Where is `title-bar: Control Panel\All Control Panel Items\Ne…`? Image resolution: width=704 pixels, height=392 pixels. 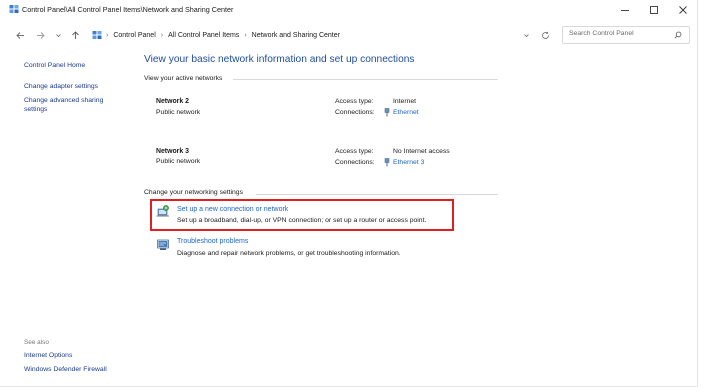 title-bar: Control Panel\All Control Panel Items\Ne… is located at coordinates (348, 10).